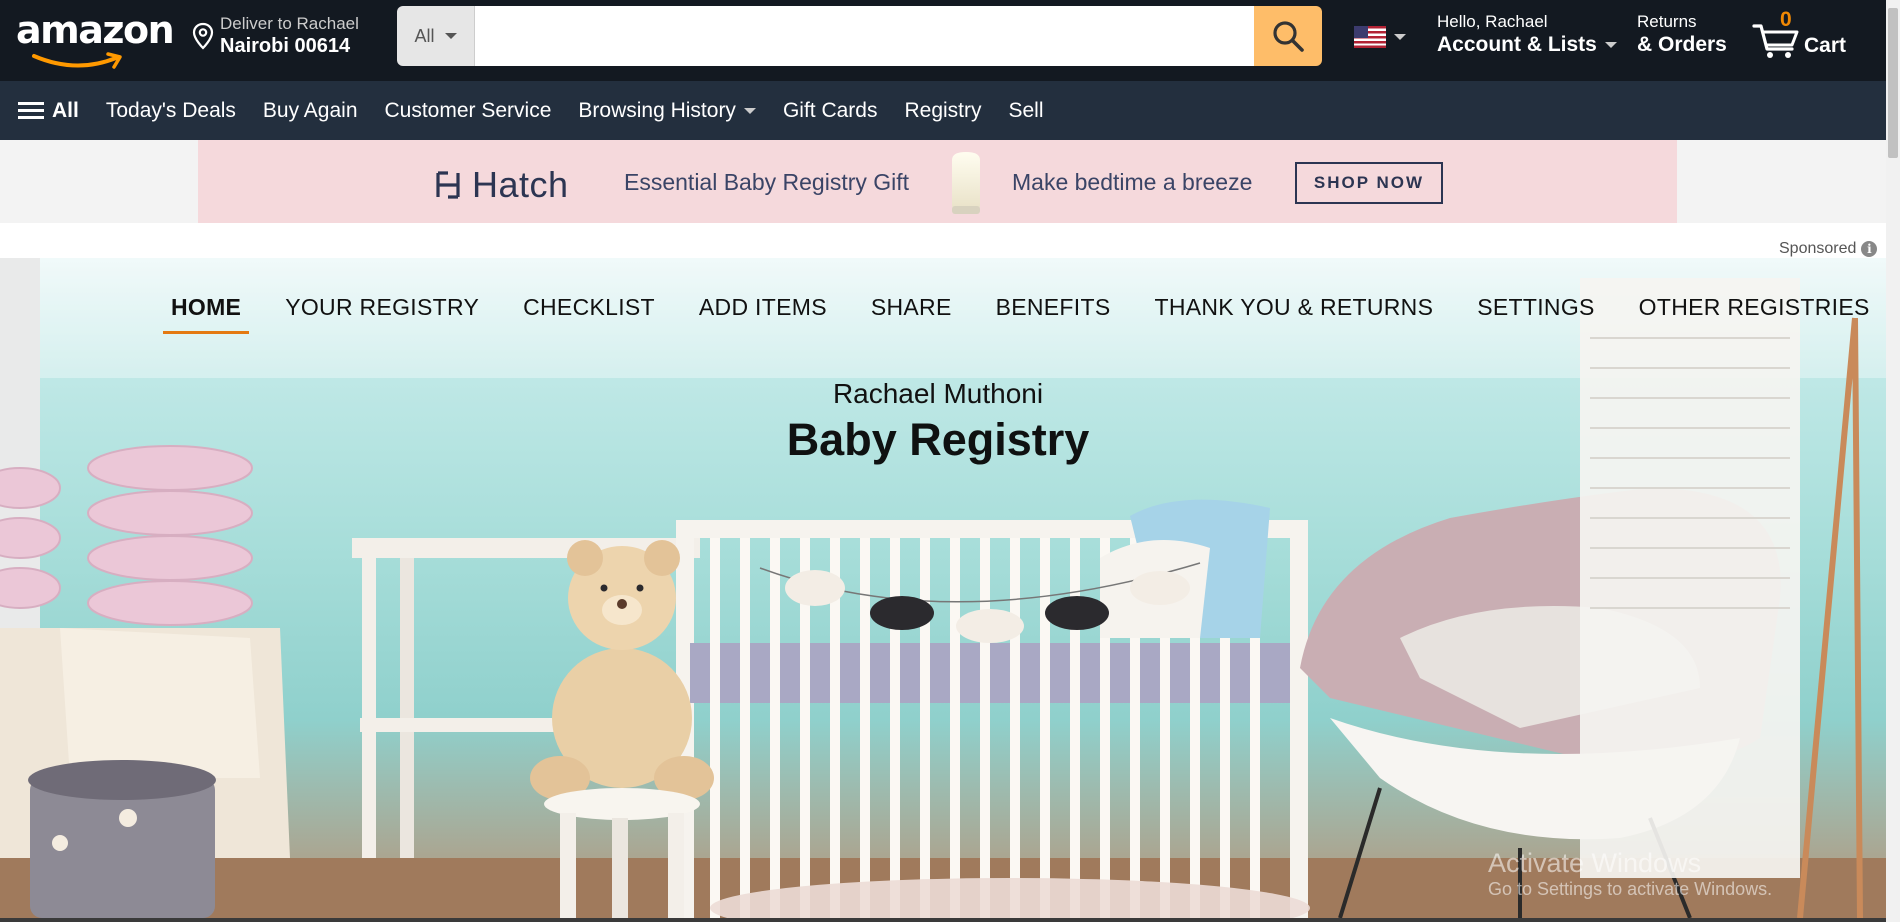 This screenshot has width=1900, height=922. I want to click on bottom-edge, so click(943, 920).